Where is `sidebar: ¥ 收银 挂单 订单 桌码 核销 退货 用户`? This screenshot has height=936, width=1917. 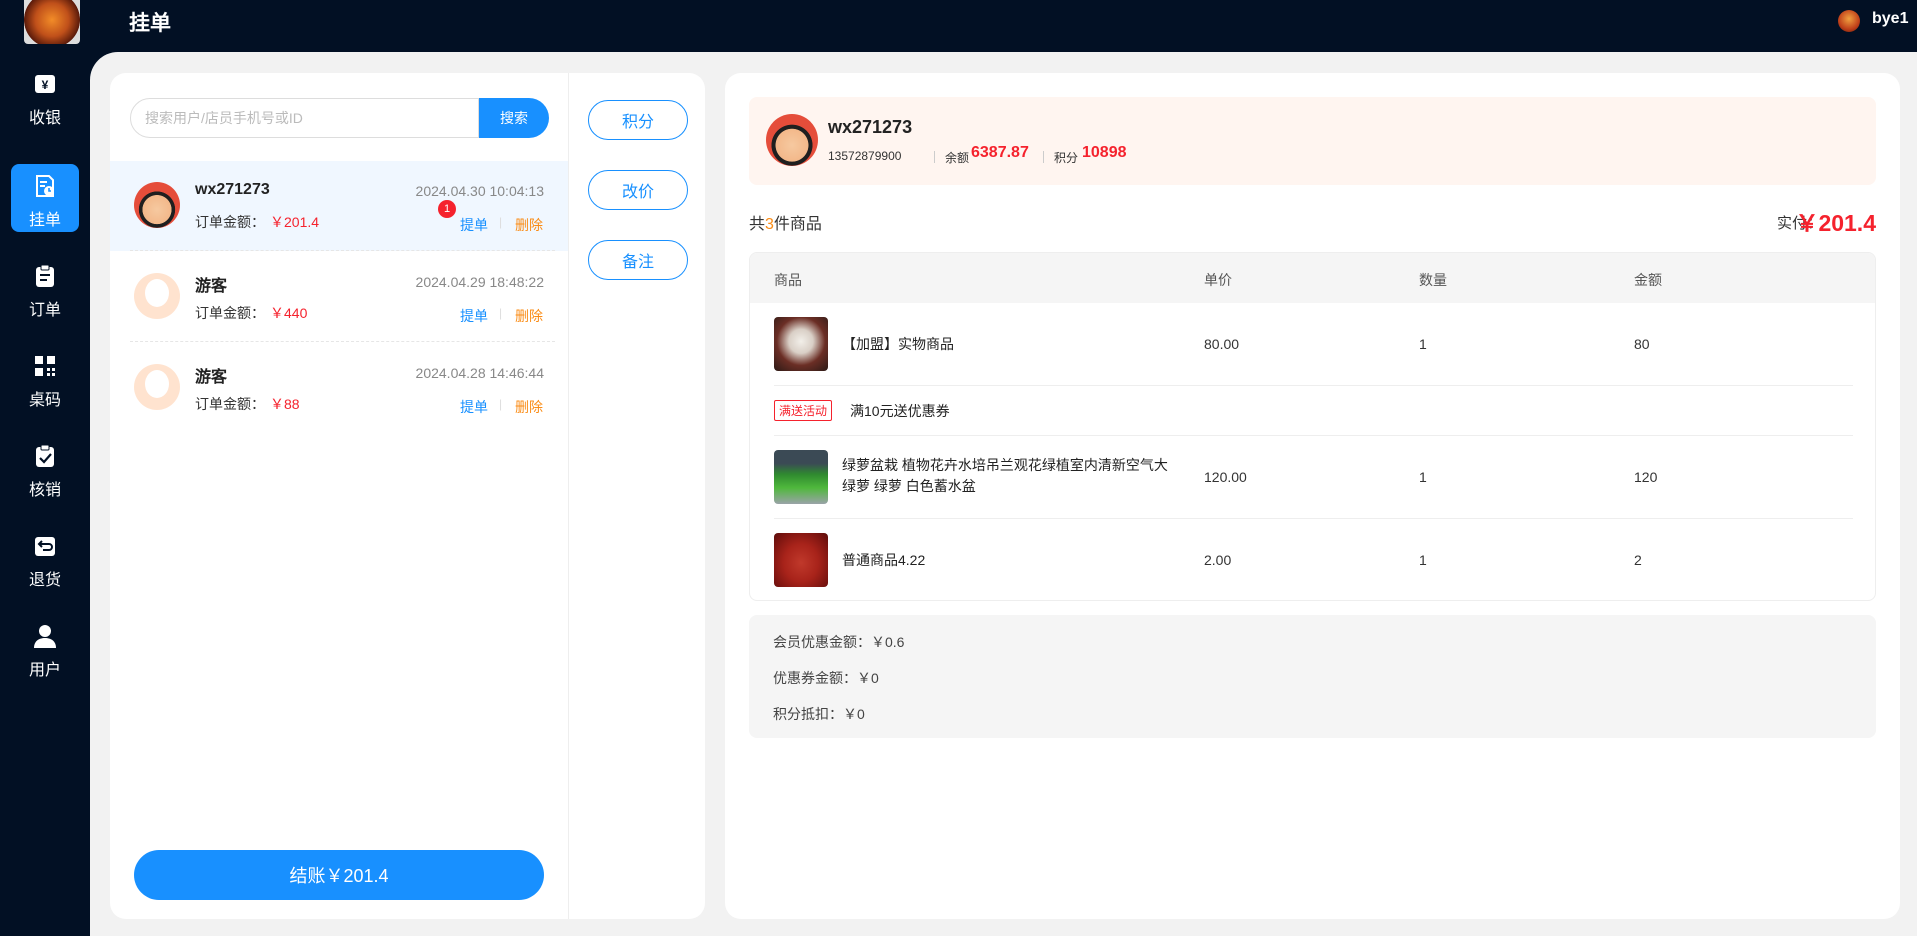 sidebar: ¥ 收银 挂单 订单 桌码 核销 退货 用户 is located at coordinates (45, 494).